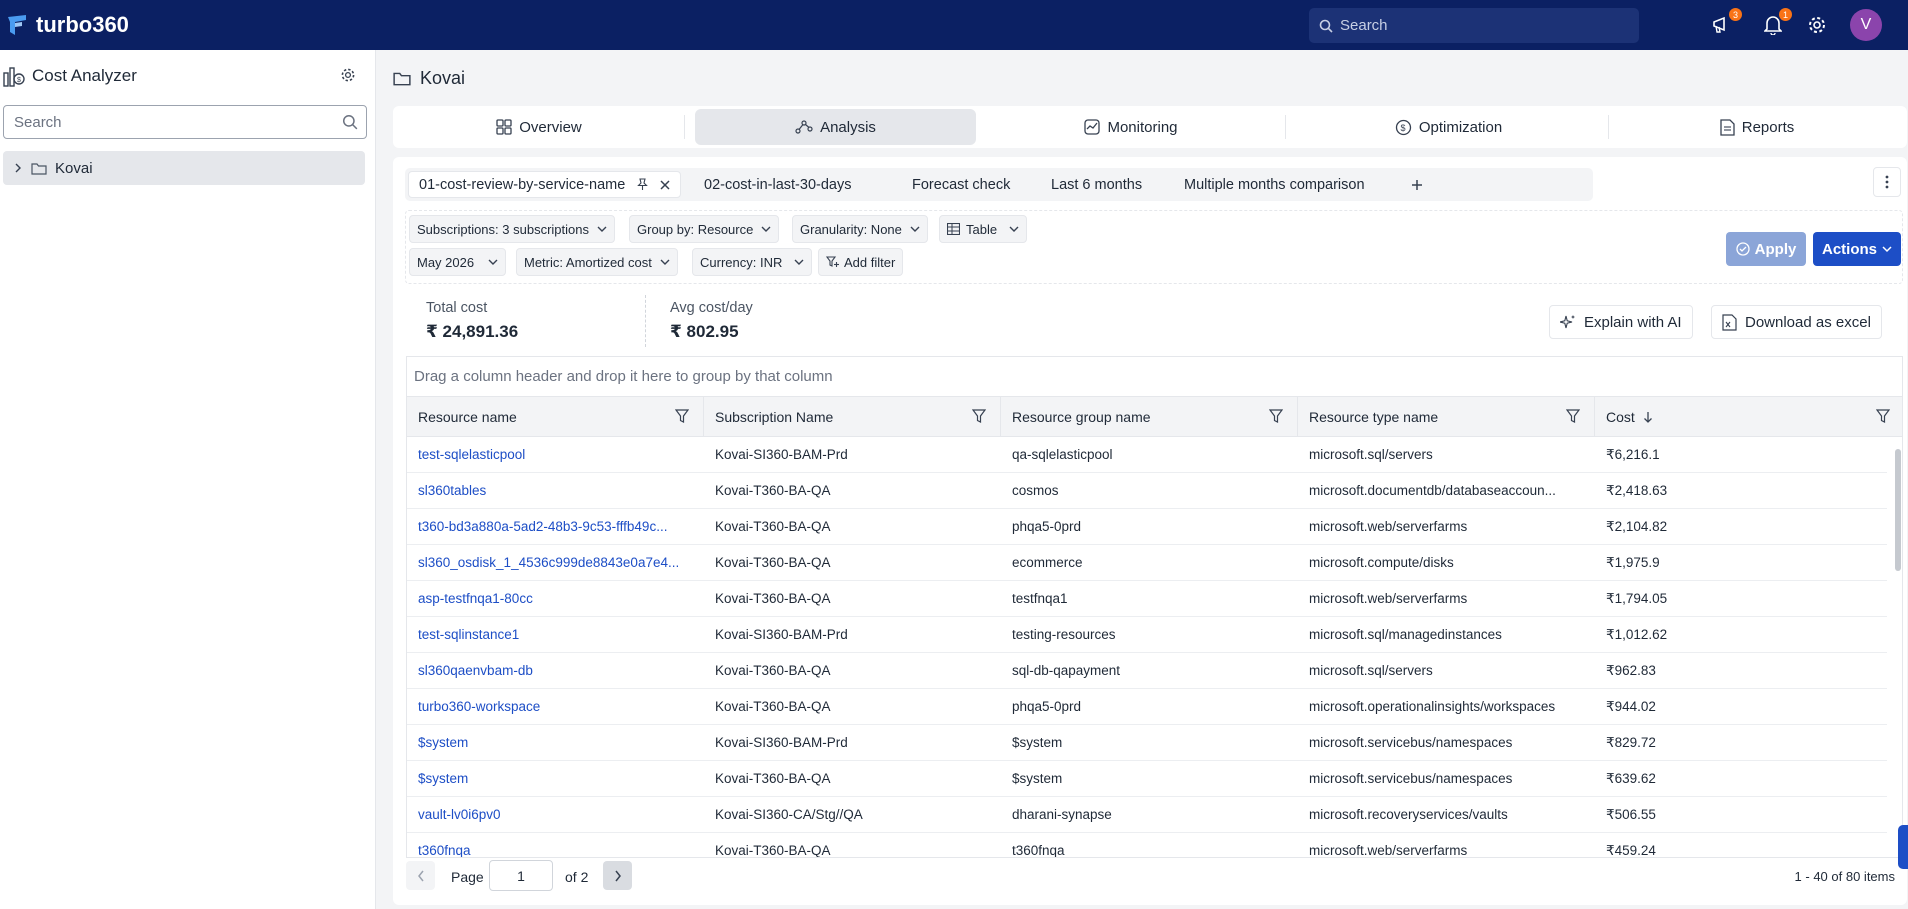  I want to click on cell-resource-group-name: qa-sqlelasticpool, so click(1062, 454).